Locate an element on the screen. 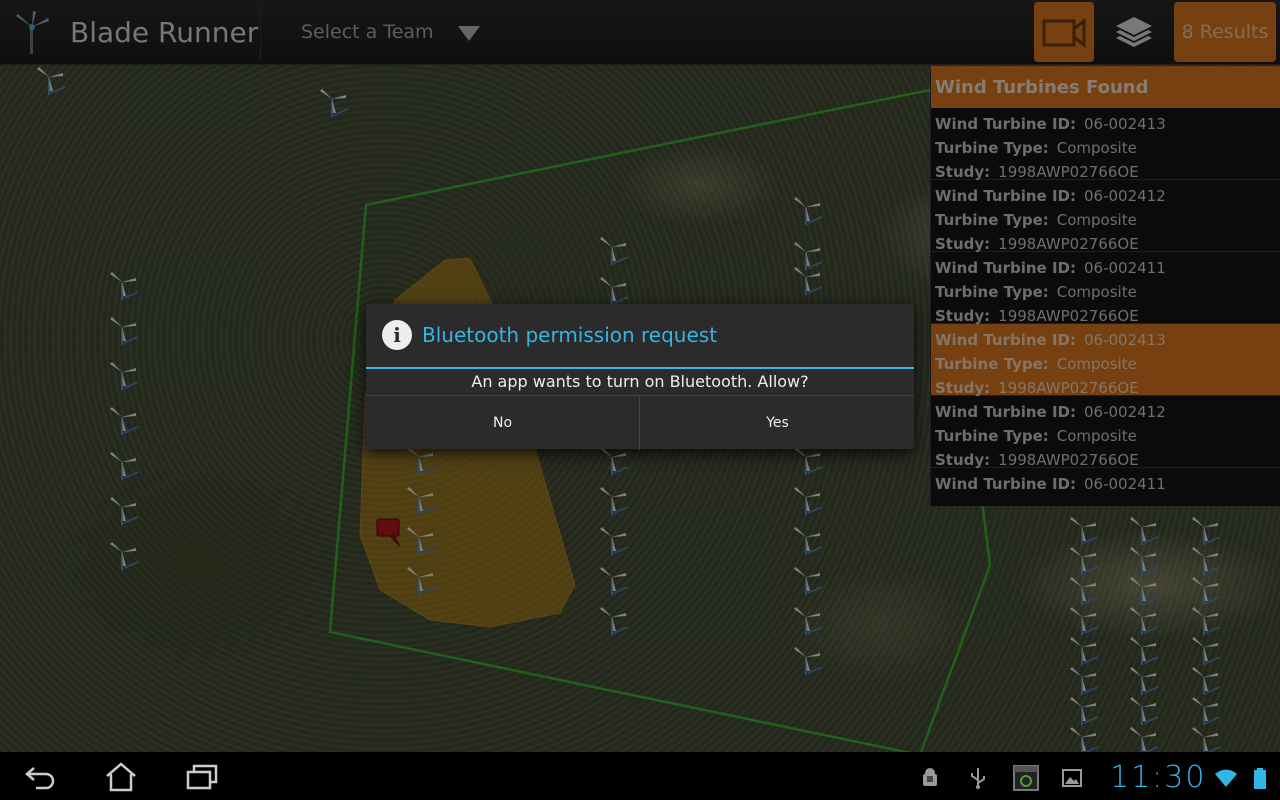  status-clock: 11:30 is located at coordinates (1158, 777).